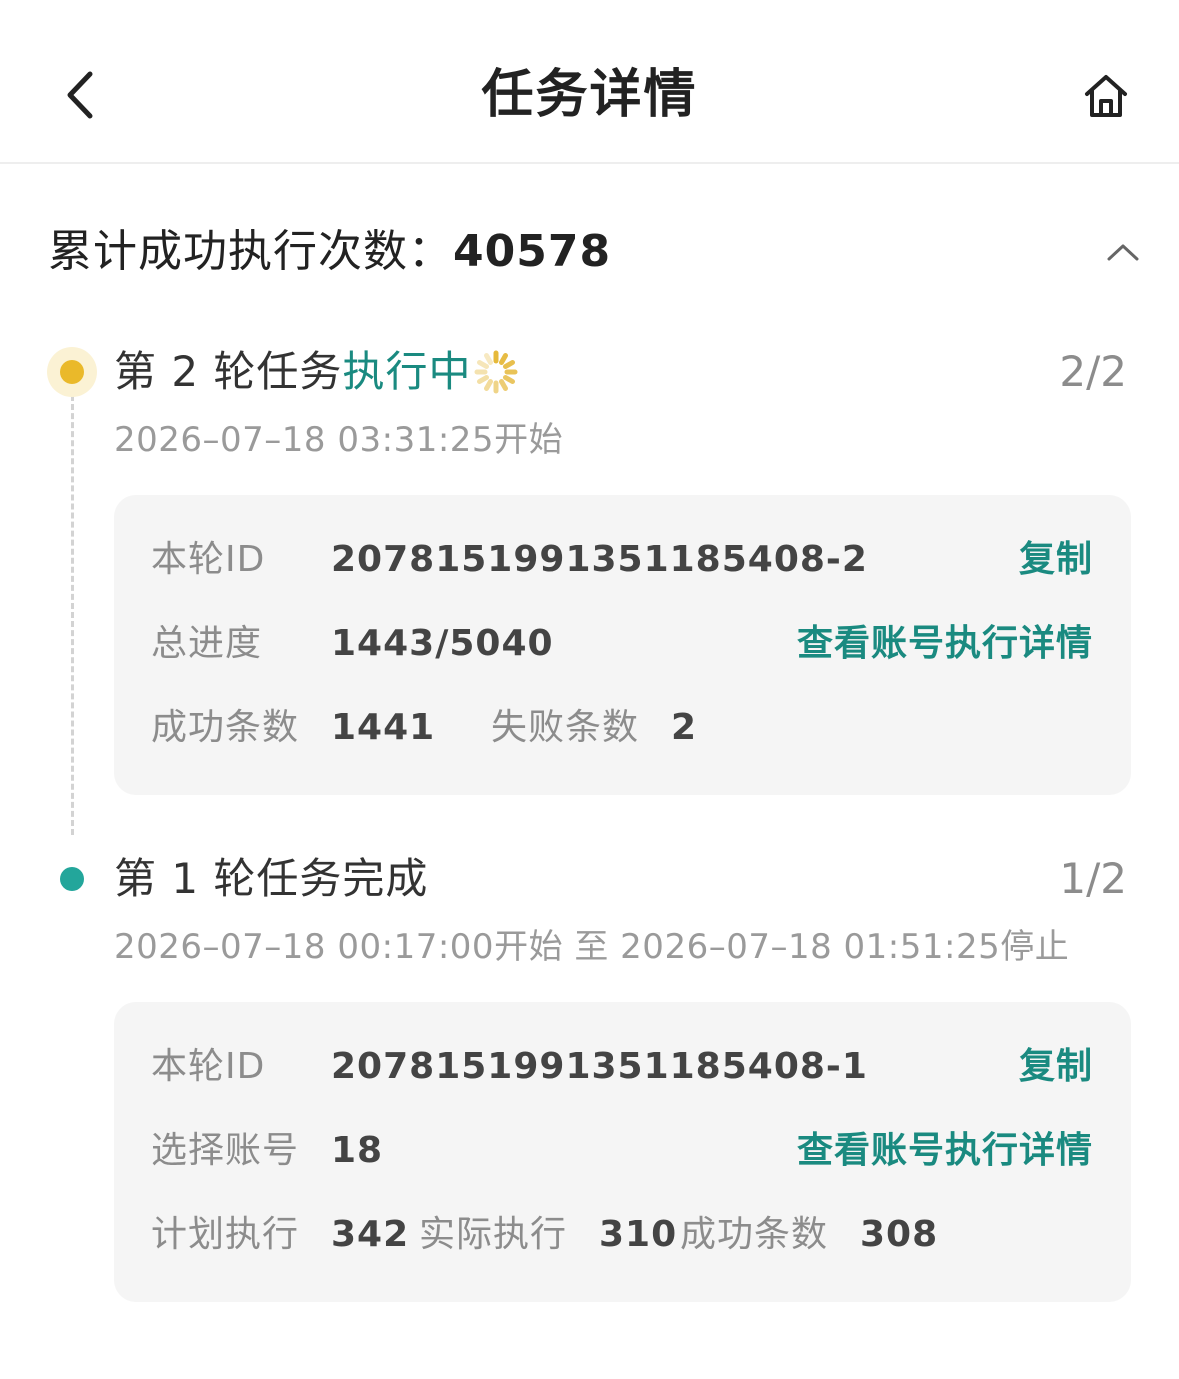 The image size is (1179, 1379). What do you see at coordinates (565, 727) in the screenshot?
I see `fail-count-label: 失败条数` at bounding box center [565, 727].